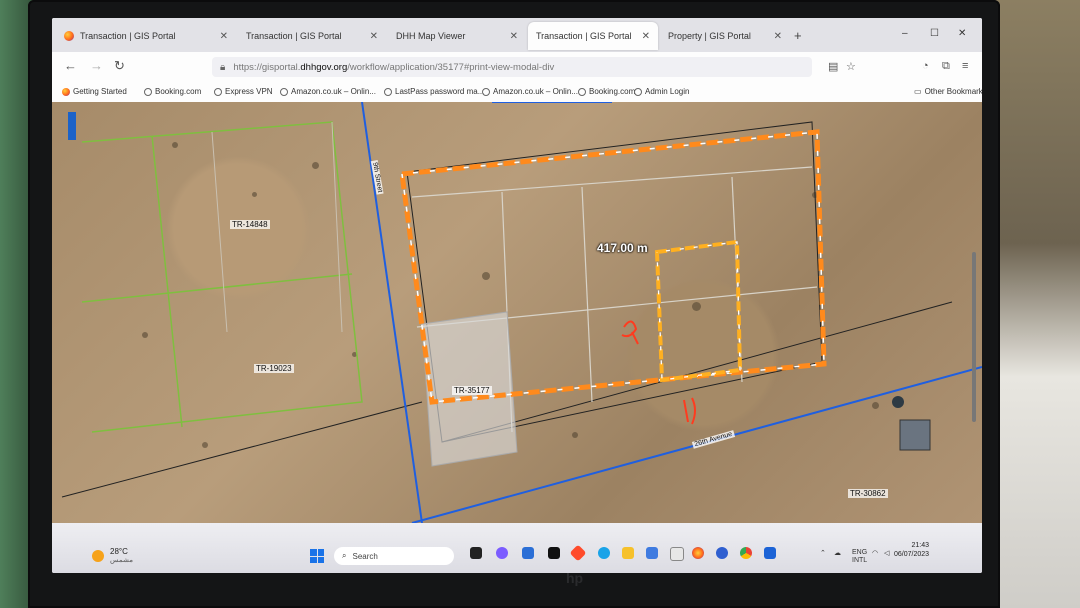 Image resolution: width=1080 pixels, height=608 pixels. What do you see at coordinates (119, 66) in the screenshot?
I see `reload-button: ↻` at bounding box center [119, 66].